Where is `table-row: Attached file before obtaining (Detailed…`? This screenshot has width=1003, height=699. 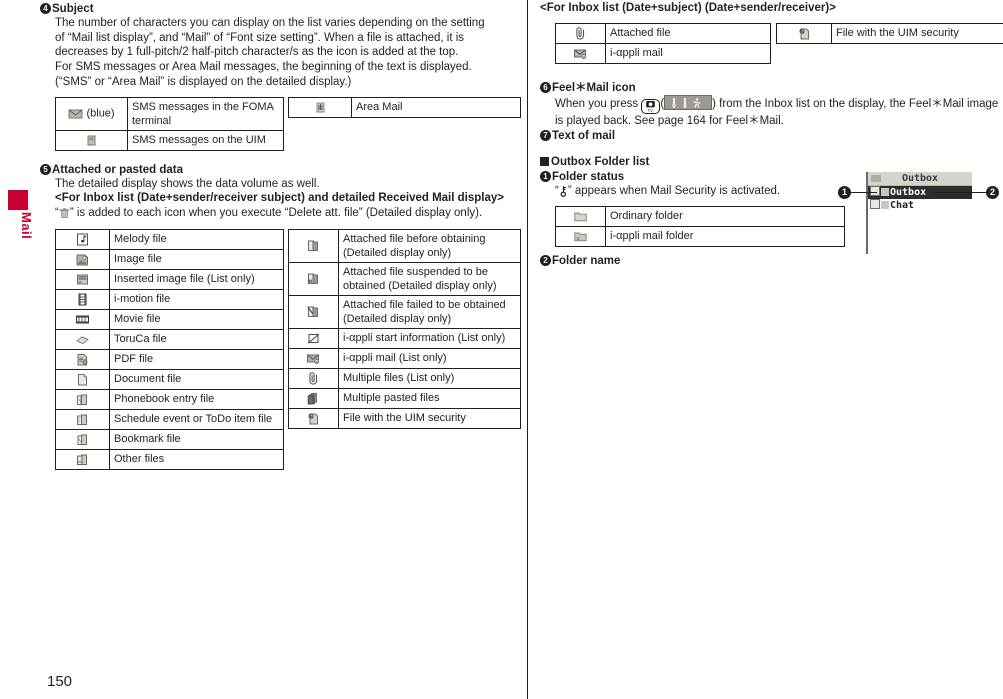 table-row: Attached file before obtaining (Detailed… is located at coordinates (404, 245).